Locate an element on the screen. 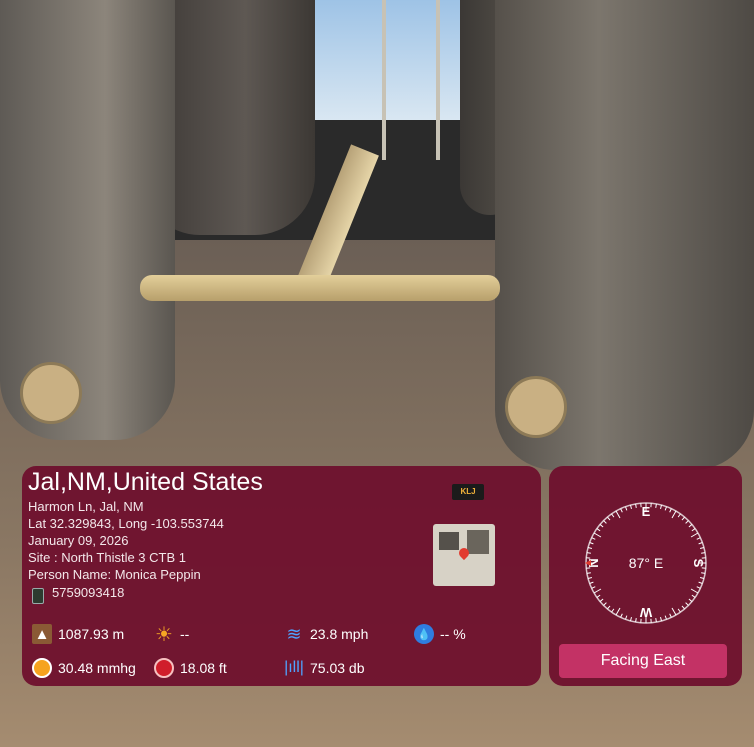 The height and width of the screenshot is (747, 754). mini-map is located at coordinates (464, 555).